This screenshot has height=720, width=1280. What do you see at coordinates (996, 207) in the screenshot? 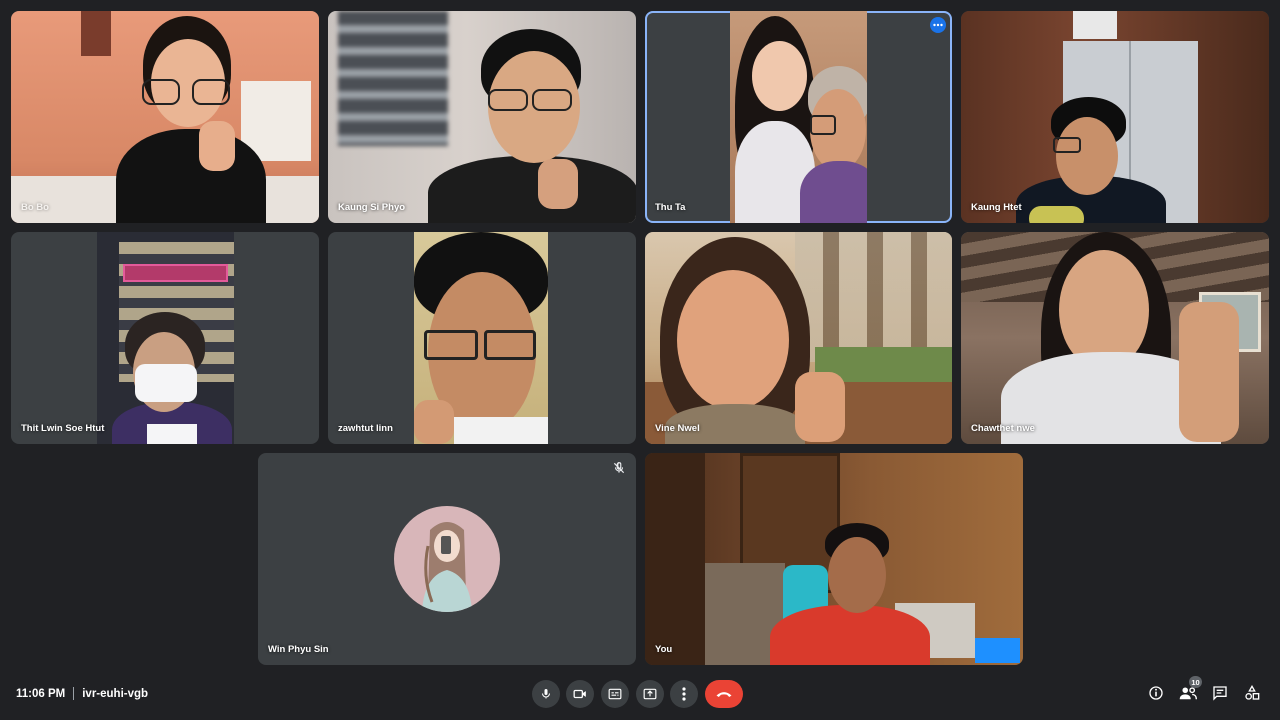
I see `participant-name: Kaung Htet` at bounding box center [996, 207].